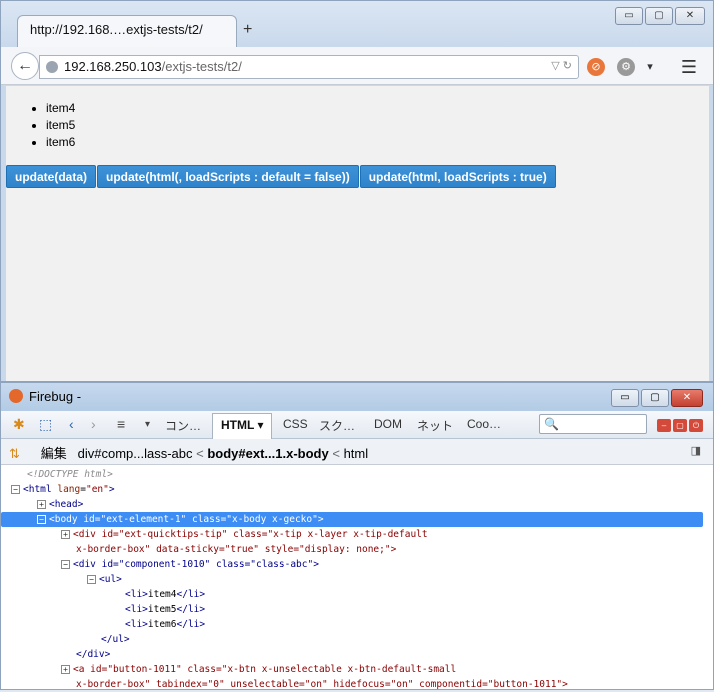  I want to click on panel-toggle-icon: ◨, so click(696, 450).